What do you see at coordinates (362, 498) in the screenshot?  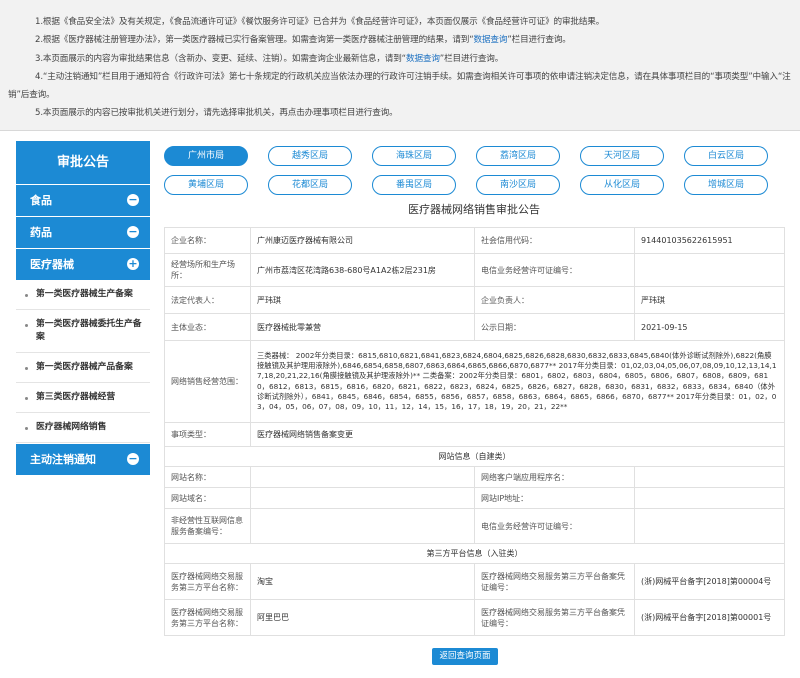 I see `site-domain-value` at bounding box center [362, 498].